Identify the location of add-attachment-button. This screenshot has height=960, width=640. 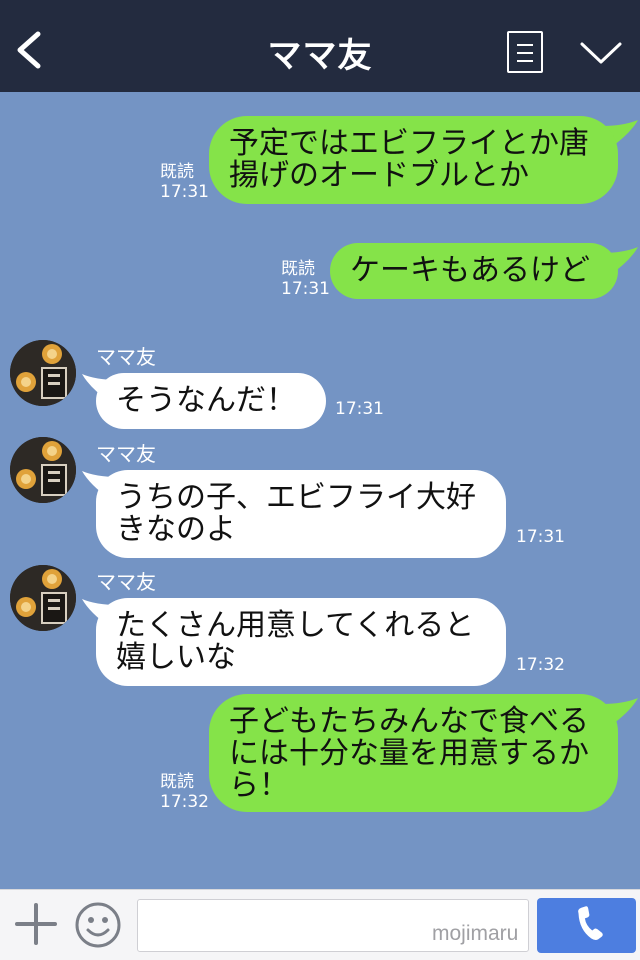
(36, 924).